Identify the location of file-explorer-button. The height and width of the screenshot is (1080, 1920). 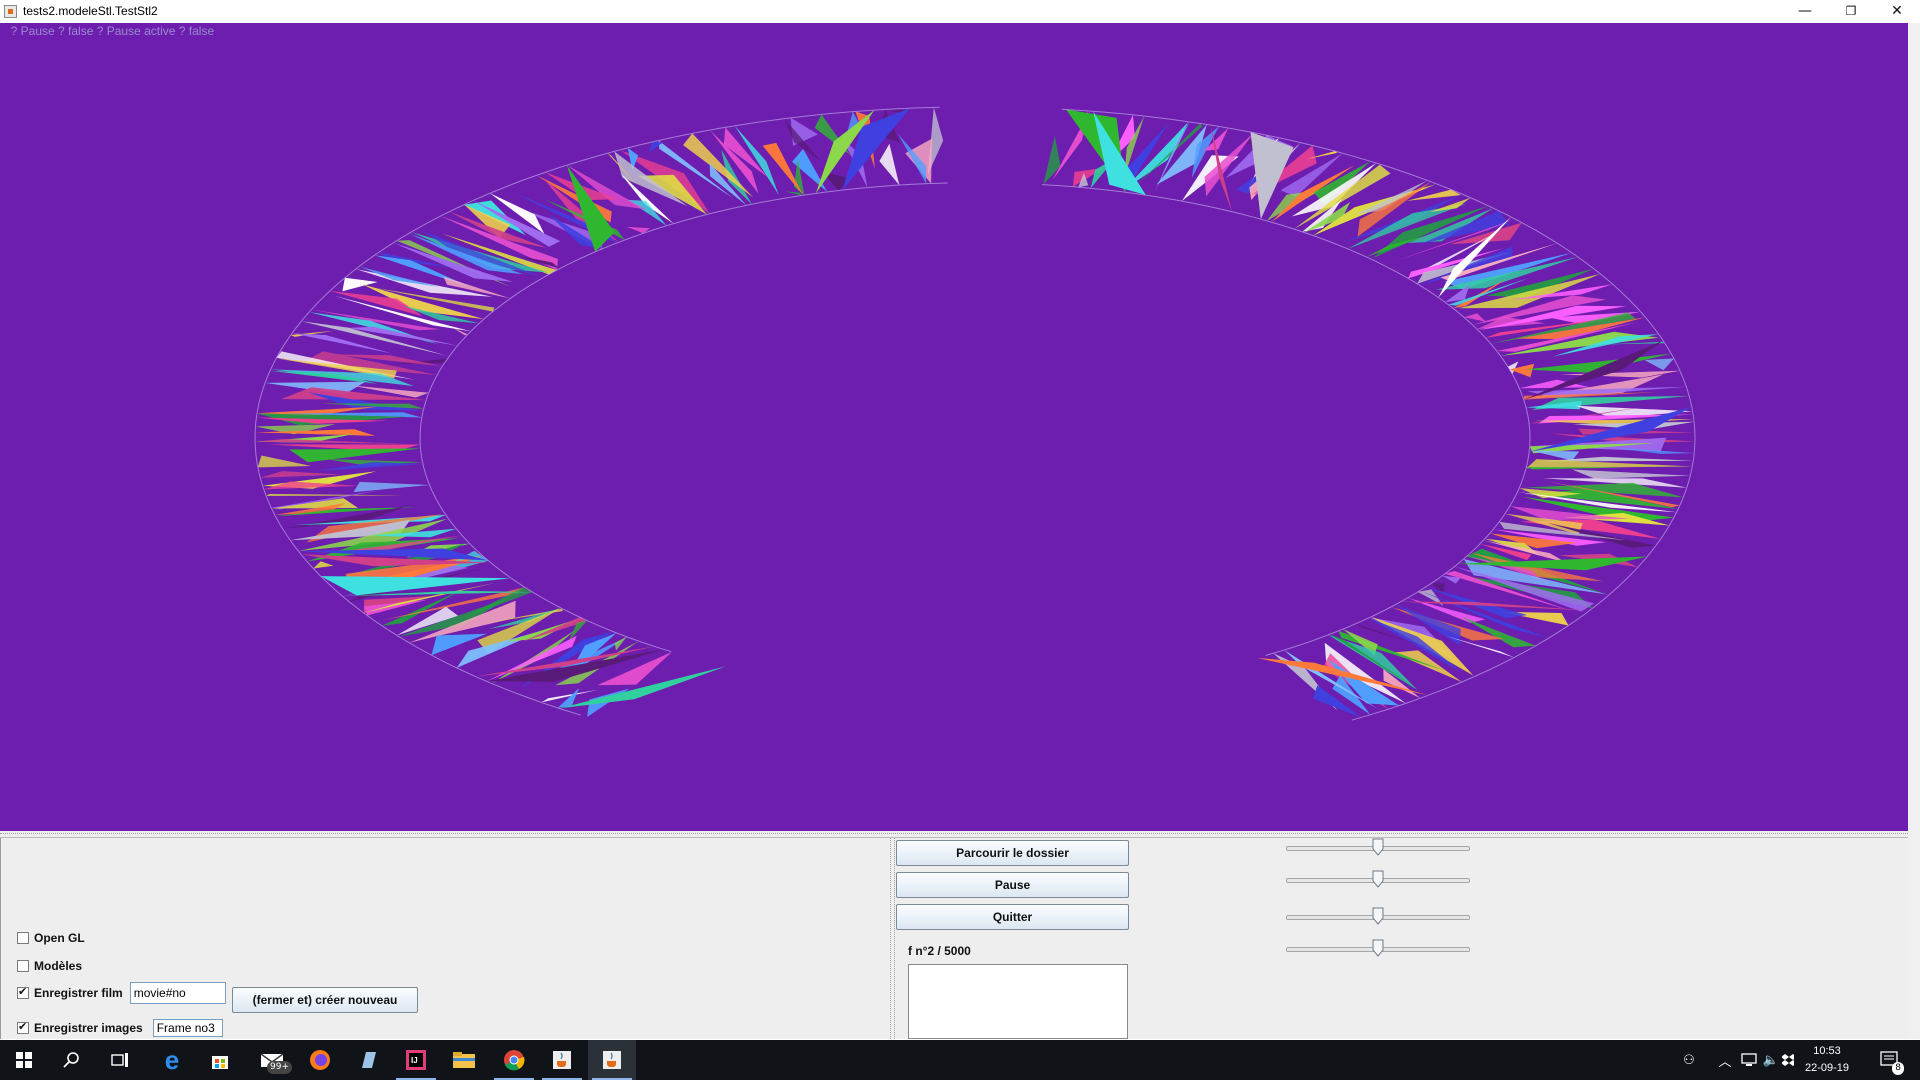
(464, 1060).